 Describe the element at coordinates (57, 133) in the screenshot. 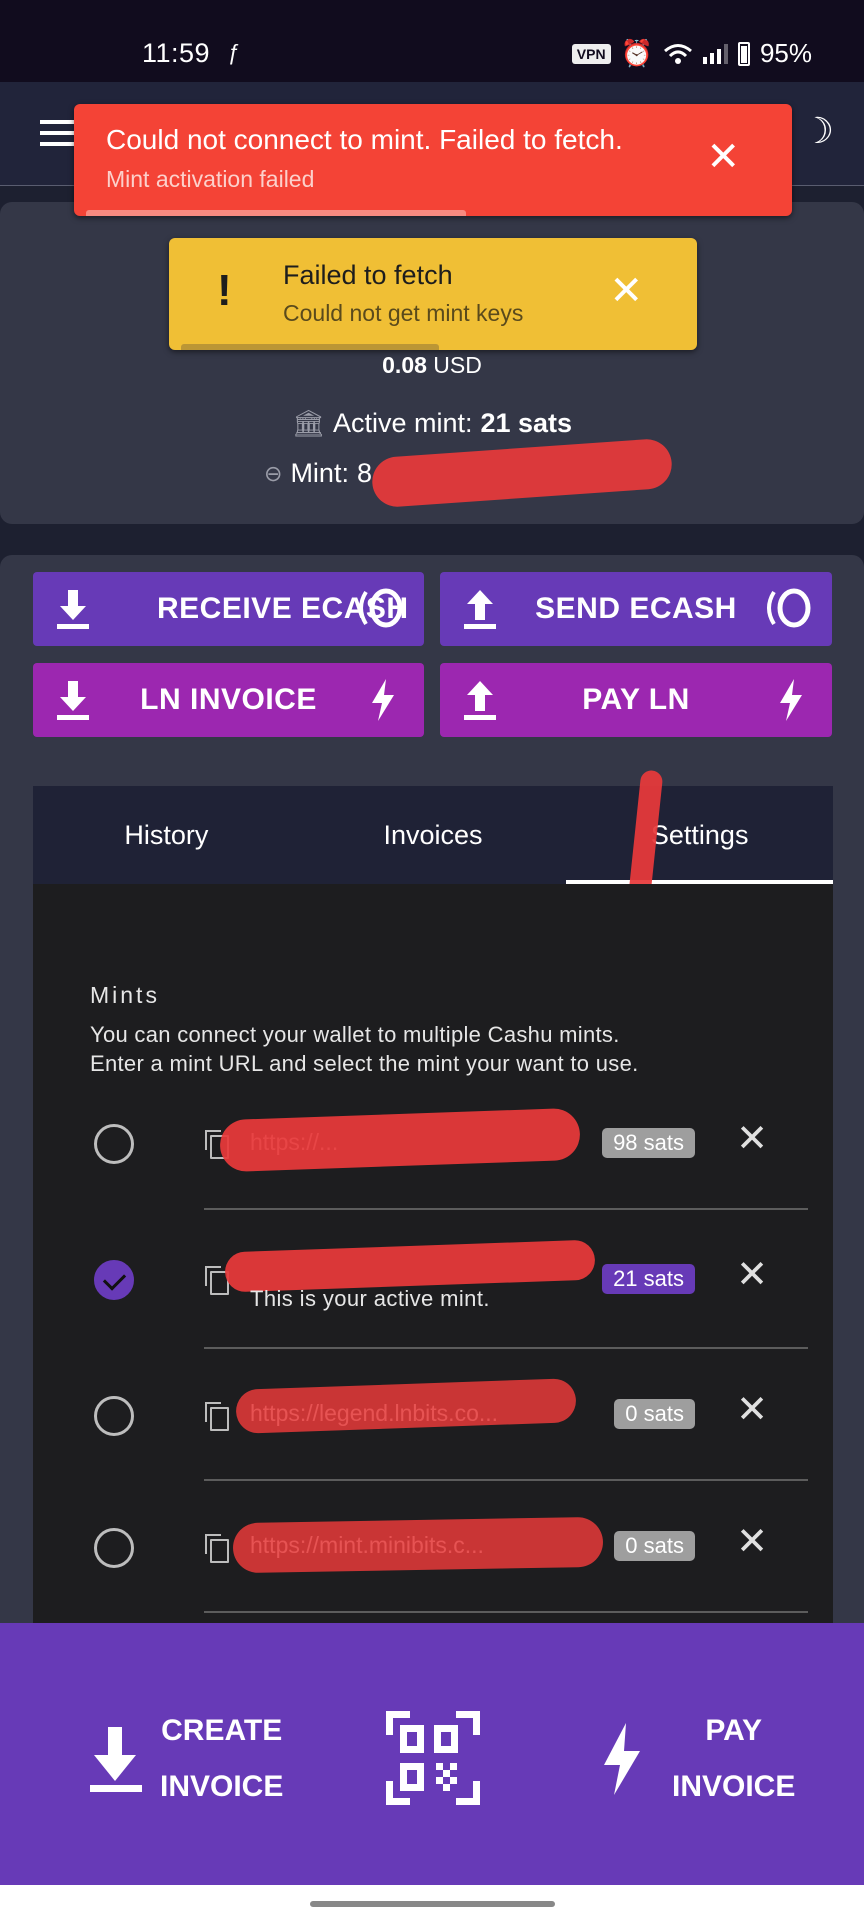

I see `hamburger-icon` at that location.